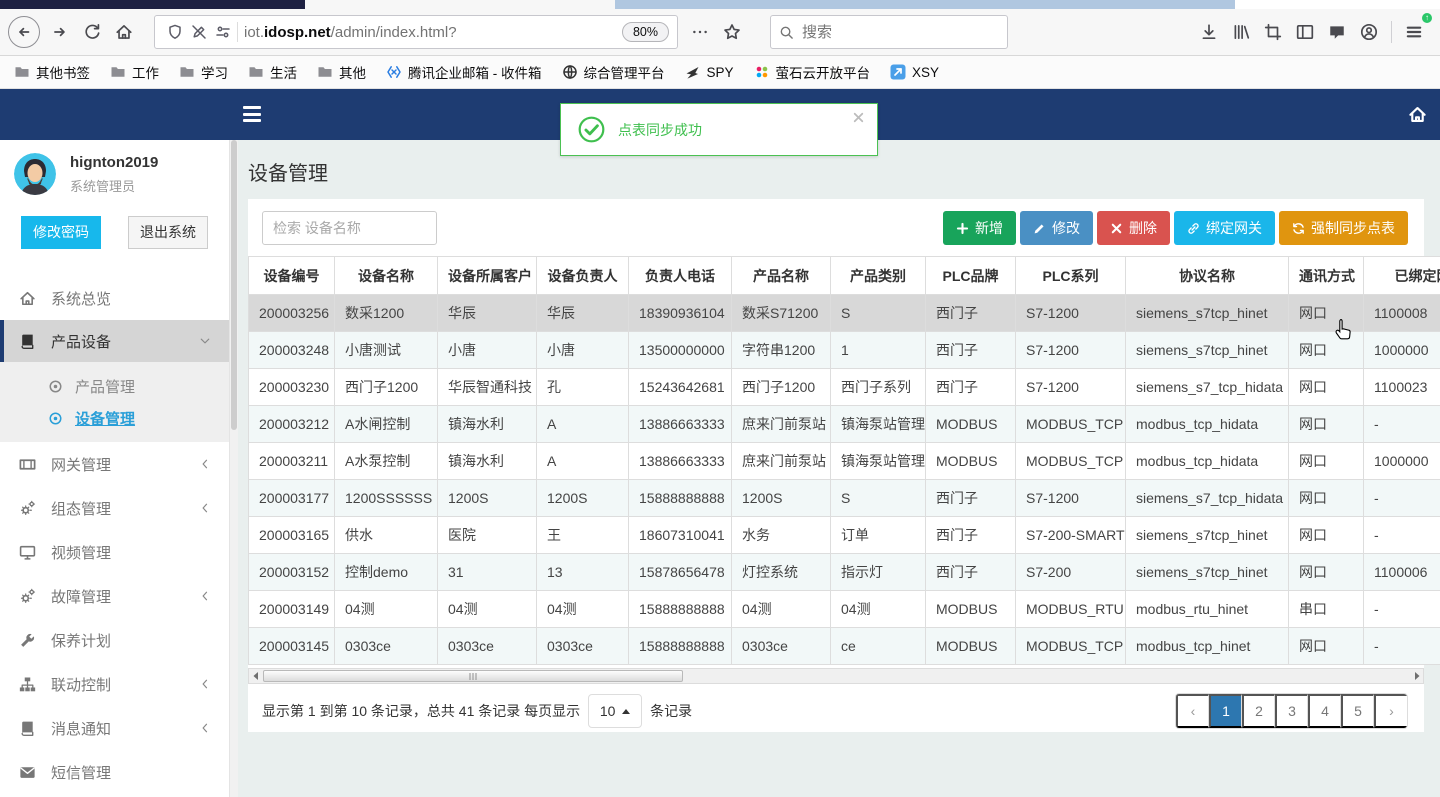 The image size is (1440, 797). What do you see at coordinates (1357, 711) in the screenshot?
I see `page-button-5: 5` at bounding box center [1357, 711].